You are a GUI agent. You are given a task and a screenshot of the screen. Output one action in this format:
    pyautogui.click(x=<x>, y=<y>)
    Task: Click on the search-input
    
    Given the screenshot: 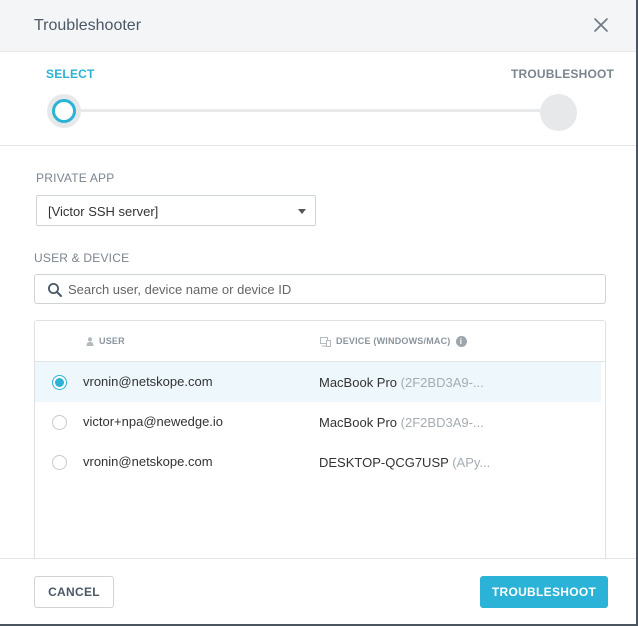 What is the action you would take?
    pyautogui.click(x=333, y=289)
    